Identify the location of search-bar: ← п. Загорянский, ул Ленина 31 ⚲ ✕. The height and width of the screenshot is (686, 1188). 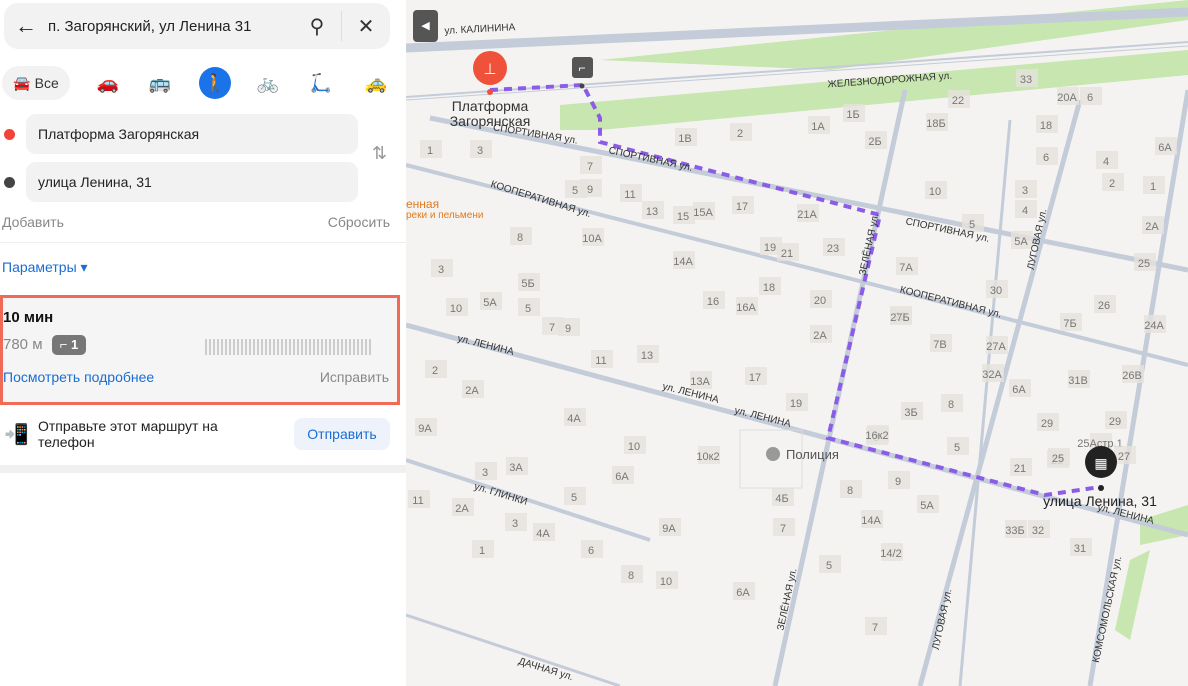
(197, 26).